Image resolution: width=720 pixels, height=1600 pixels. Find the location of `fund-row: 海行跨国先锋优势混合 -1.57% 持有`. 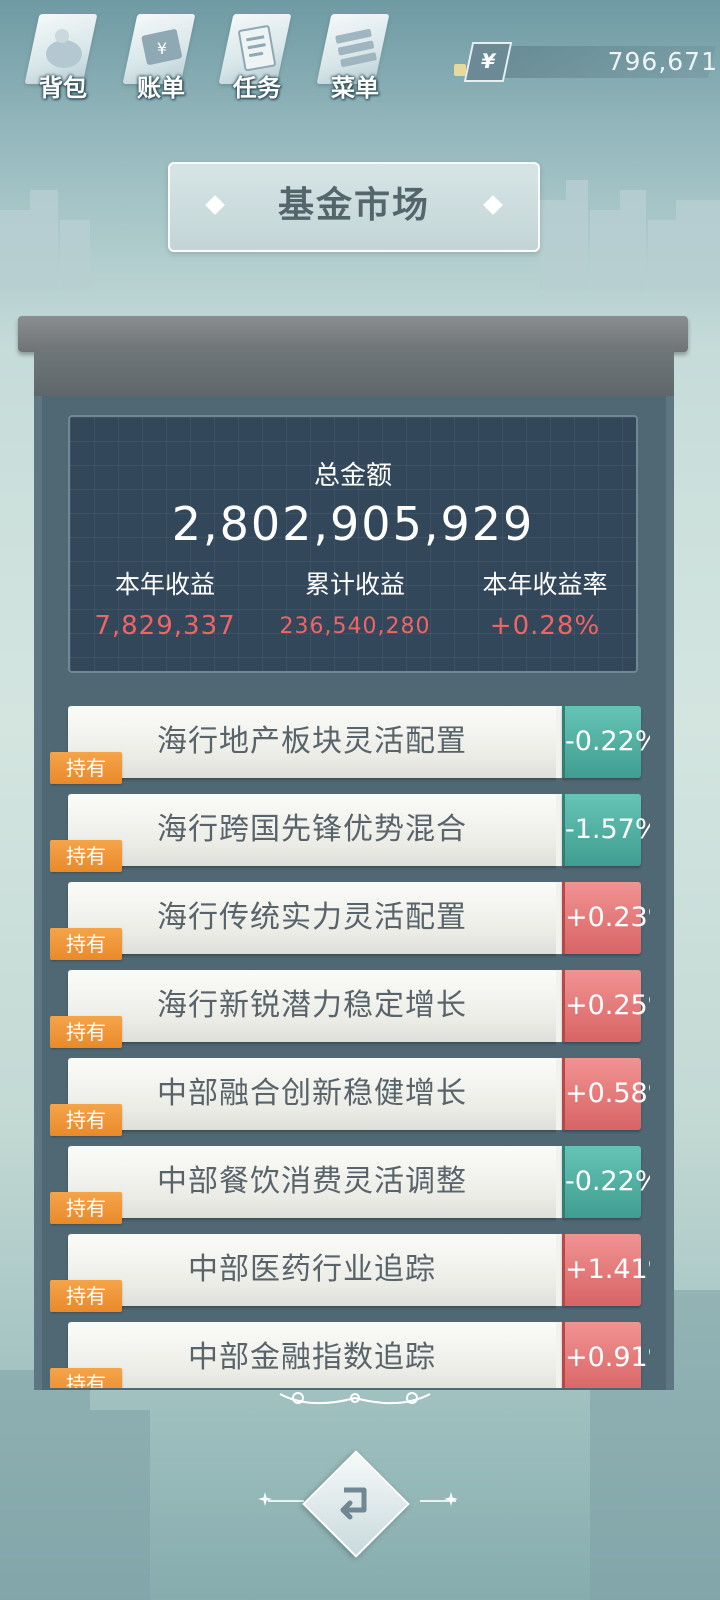

fund-row: 海行跨国先锋优势混合 -1.57% 持有 is located at coordinates (350, 831).